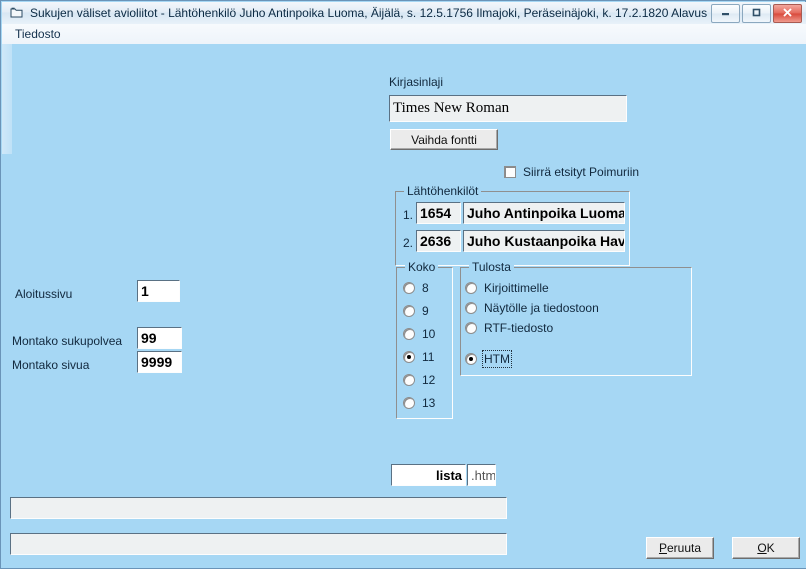 The width and height of the screenshot is (806, 569). Describe the element at coordinates (662, 548) in the screenshot. I see `cancel-button-accelerator: P` at that location.